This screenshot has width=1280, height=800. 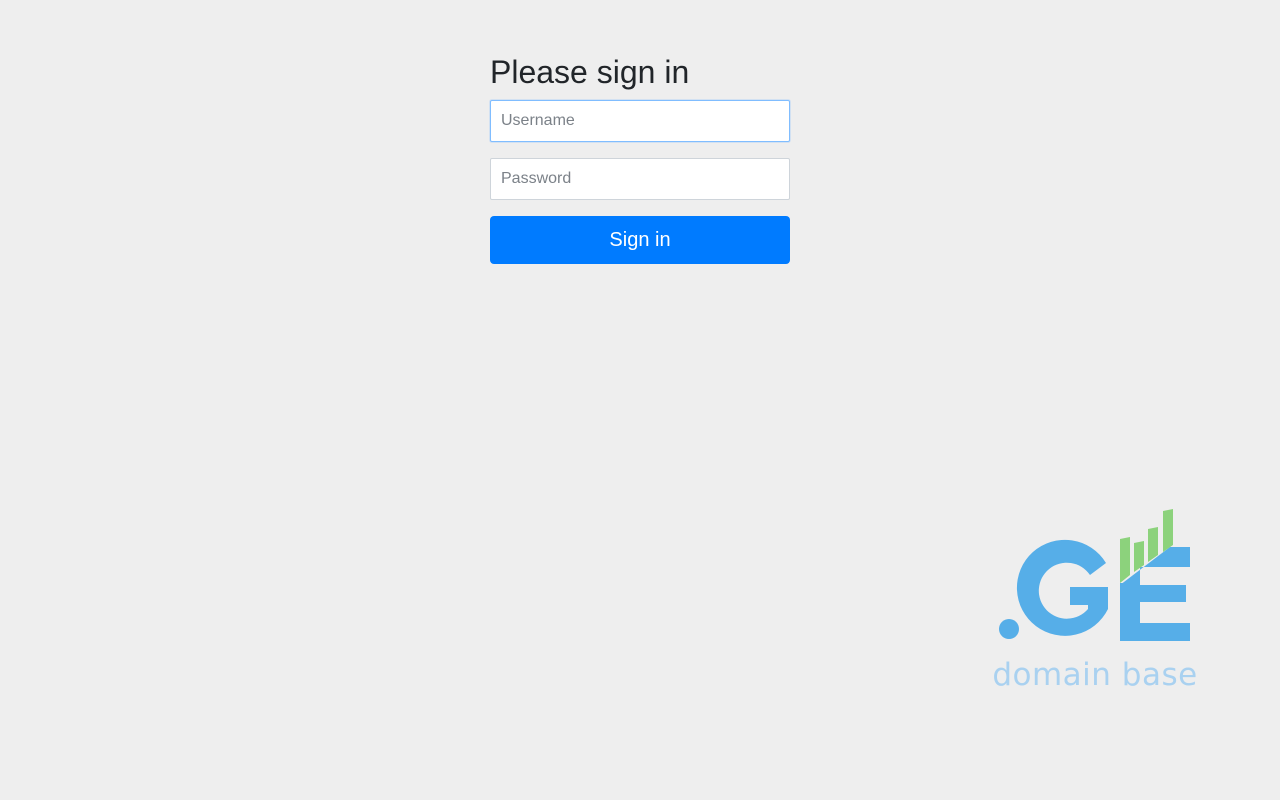 What do you see at coordinates (640, 240) in the screenshot?
I see `signin-button: Sign in` at bounding box center [640, 240].